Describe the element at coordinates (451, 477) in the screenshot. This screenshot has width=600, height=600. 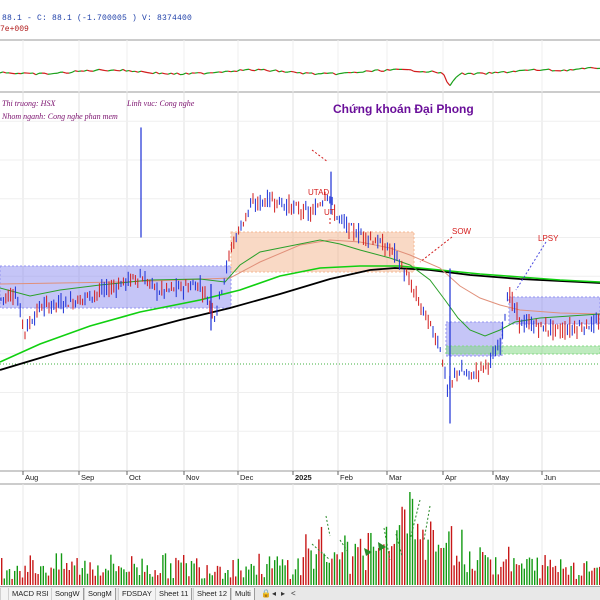
I see `x-tick-label: Apr` at that location.